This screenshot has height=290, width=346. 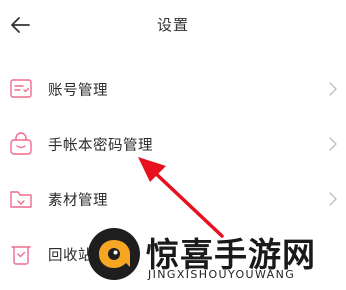 What do you see at coordinates (173, 254) in the screenshot?
I see `menu-item-recycle-bin: 回收站` at bounding box center [173, 254].